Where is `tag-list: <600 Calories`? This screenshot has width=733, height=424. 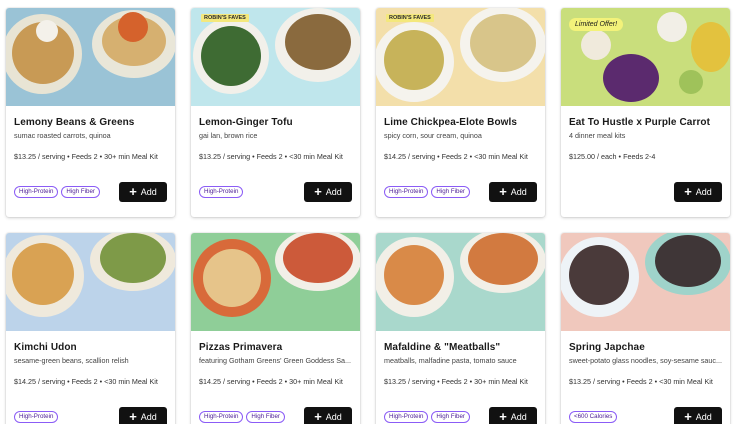 tag-list: <600 Calories is located at coordinates (593, 417).